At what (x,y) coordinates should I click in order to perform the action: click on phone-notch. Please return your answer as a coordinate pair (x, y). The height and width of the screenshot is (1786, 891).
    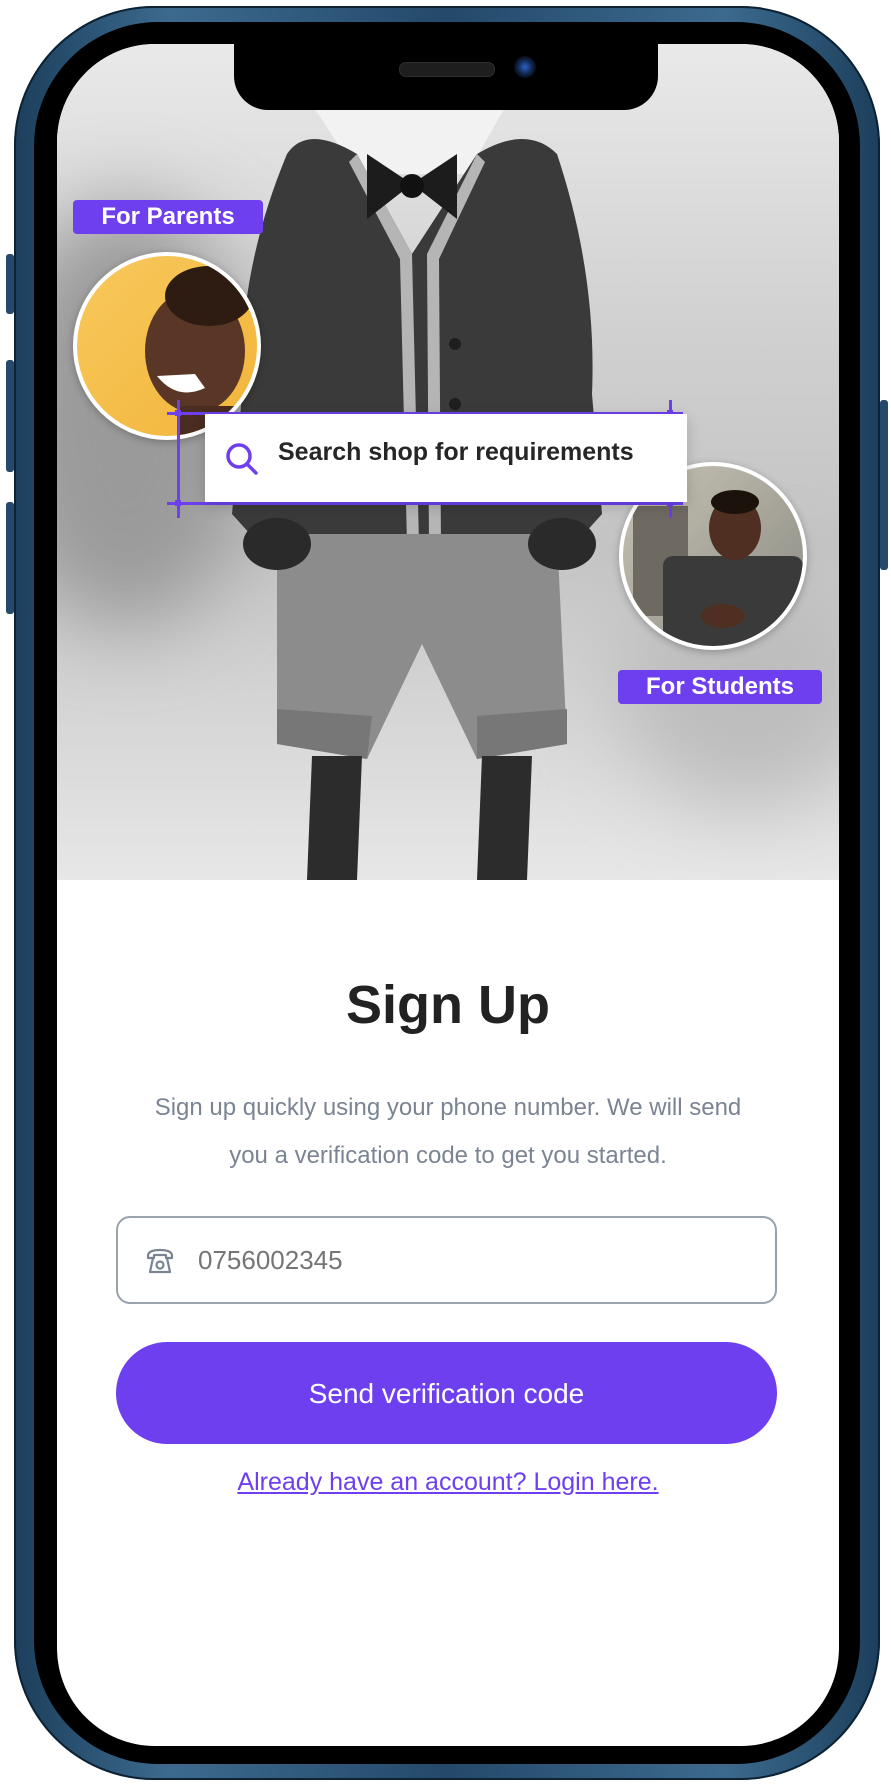
    Looking at the image, I should click on (446, 77).